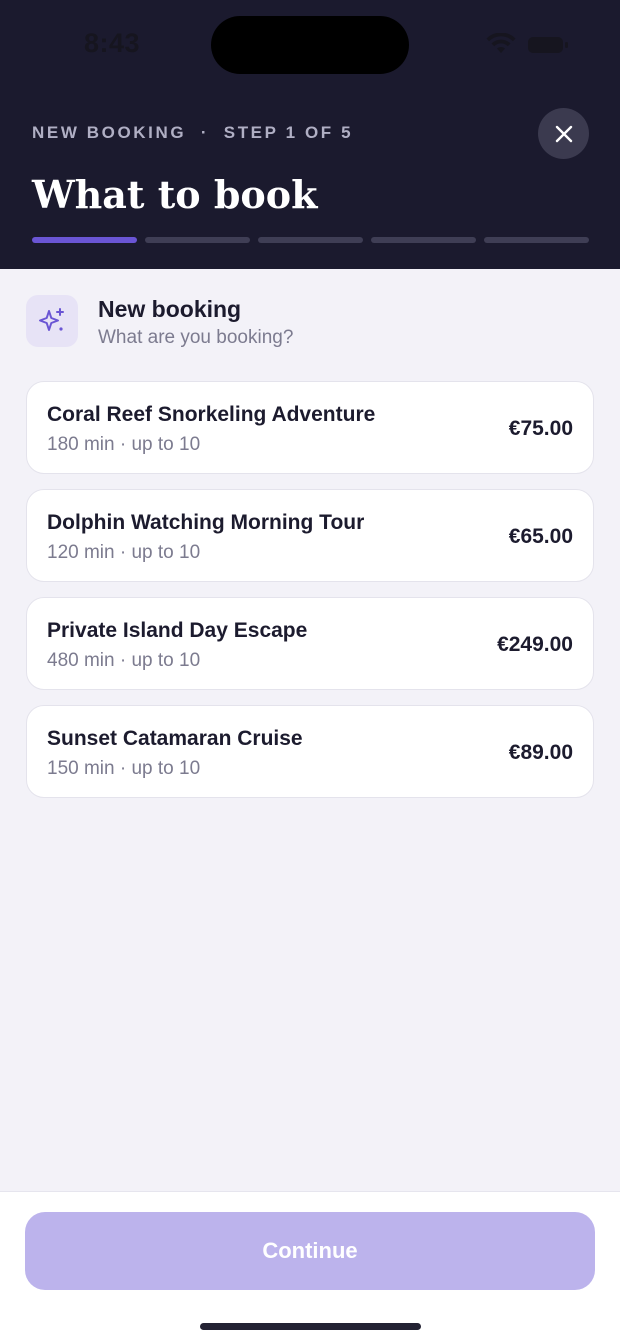 This screenshot has height=1342, width=620. Describe the element at coordinates (310, 1251) in the screenshot. I see `continue-button: Continue` at that location.